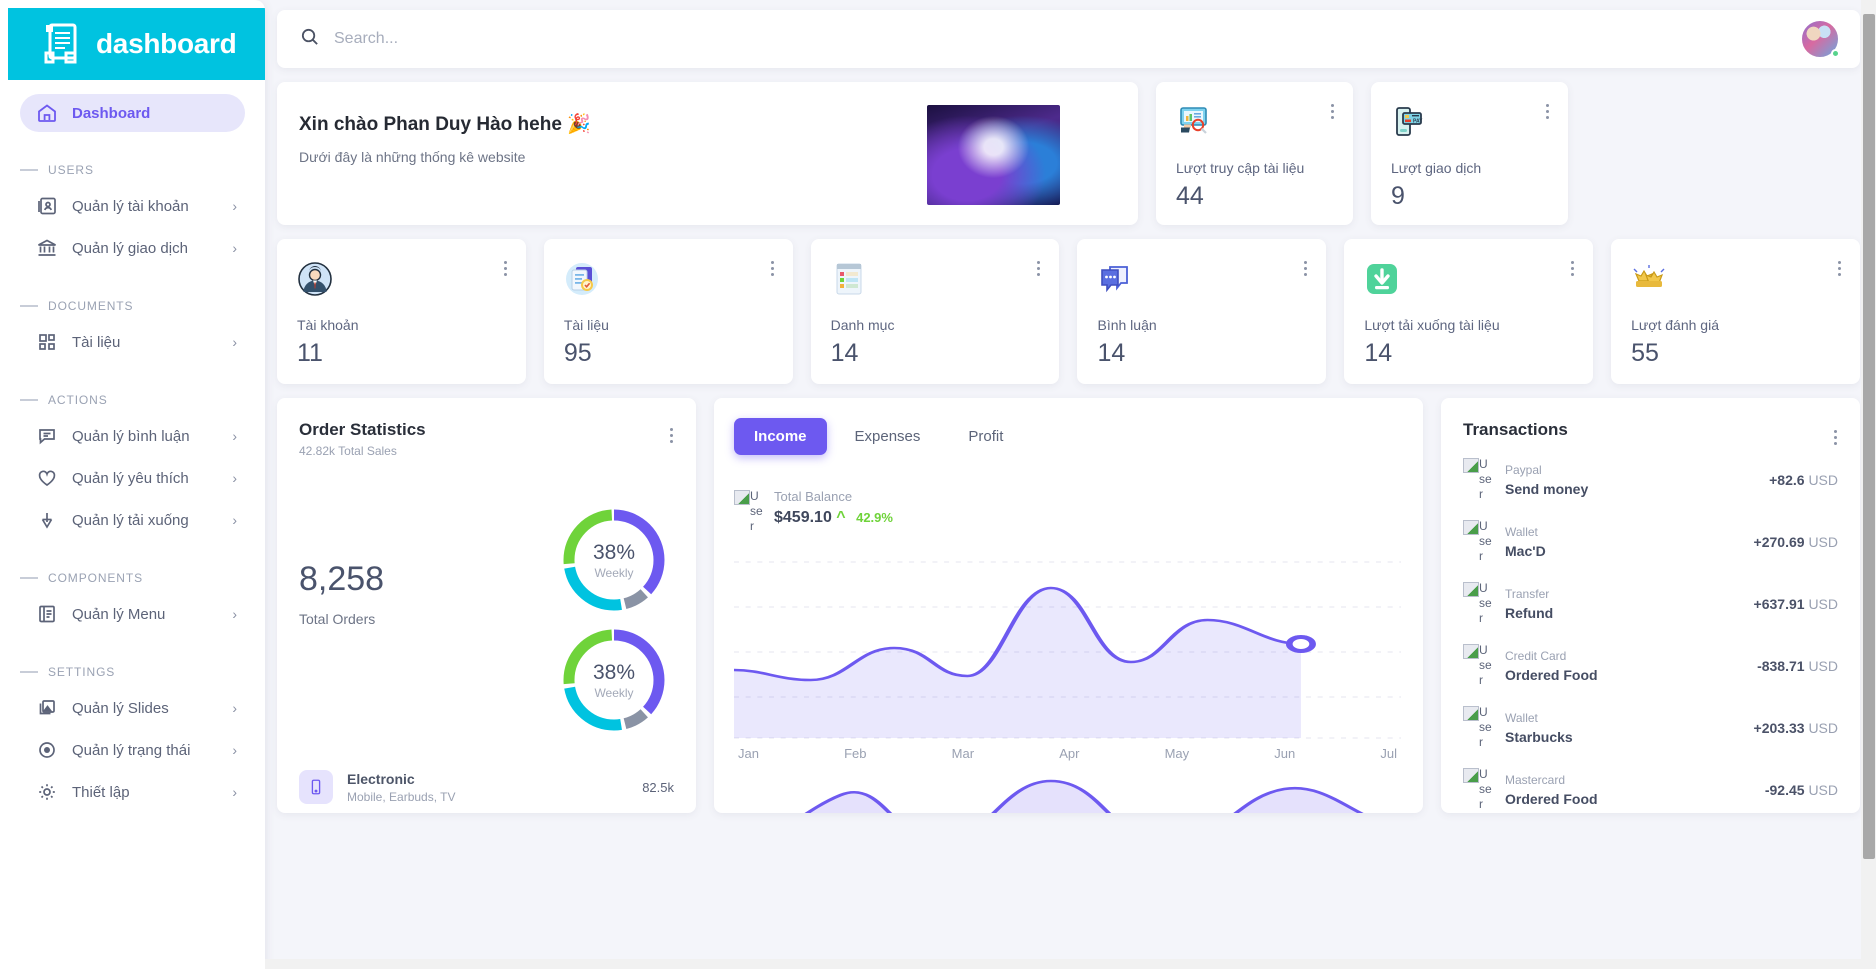  What do you see at coordinates (614, 680) in the screenshot?
I see `donut-center-label: 38% Weekly` at bounding box center [614, 680].